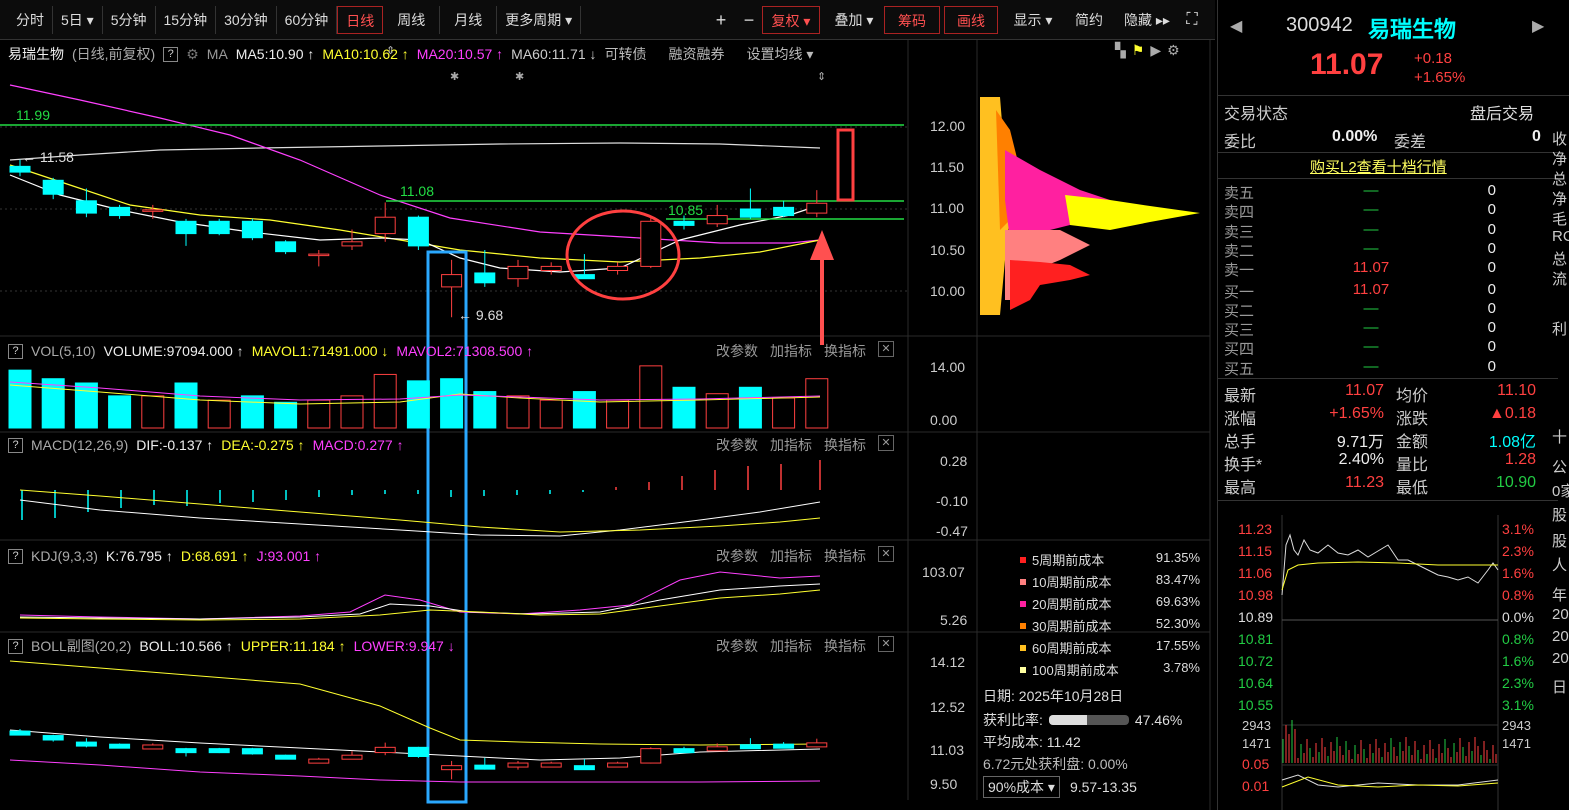  Describe the element at coordinates (1062, 560) in the screenshot. I see `chip-legend-label: 5周期前成本` at that location.